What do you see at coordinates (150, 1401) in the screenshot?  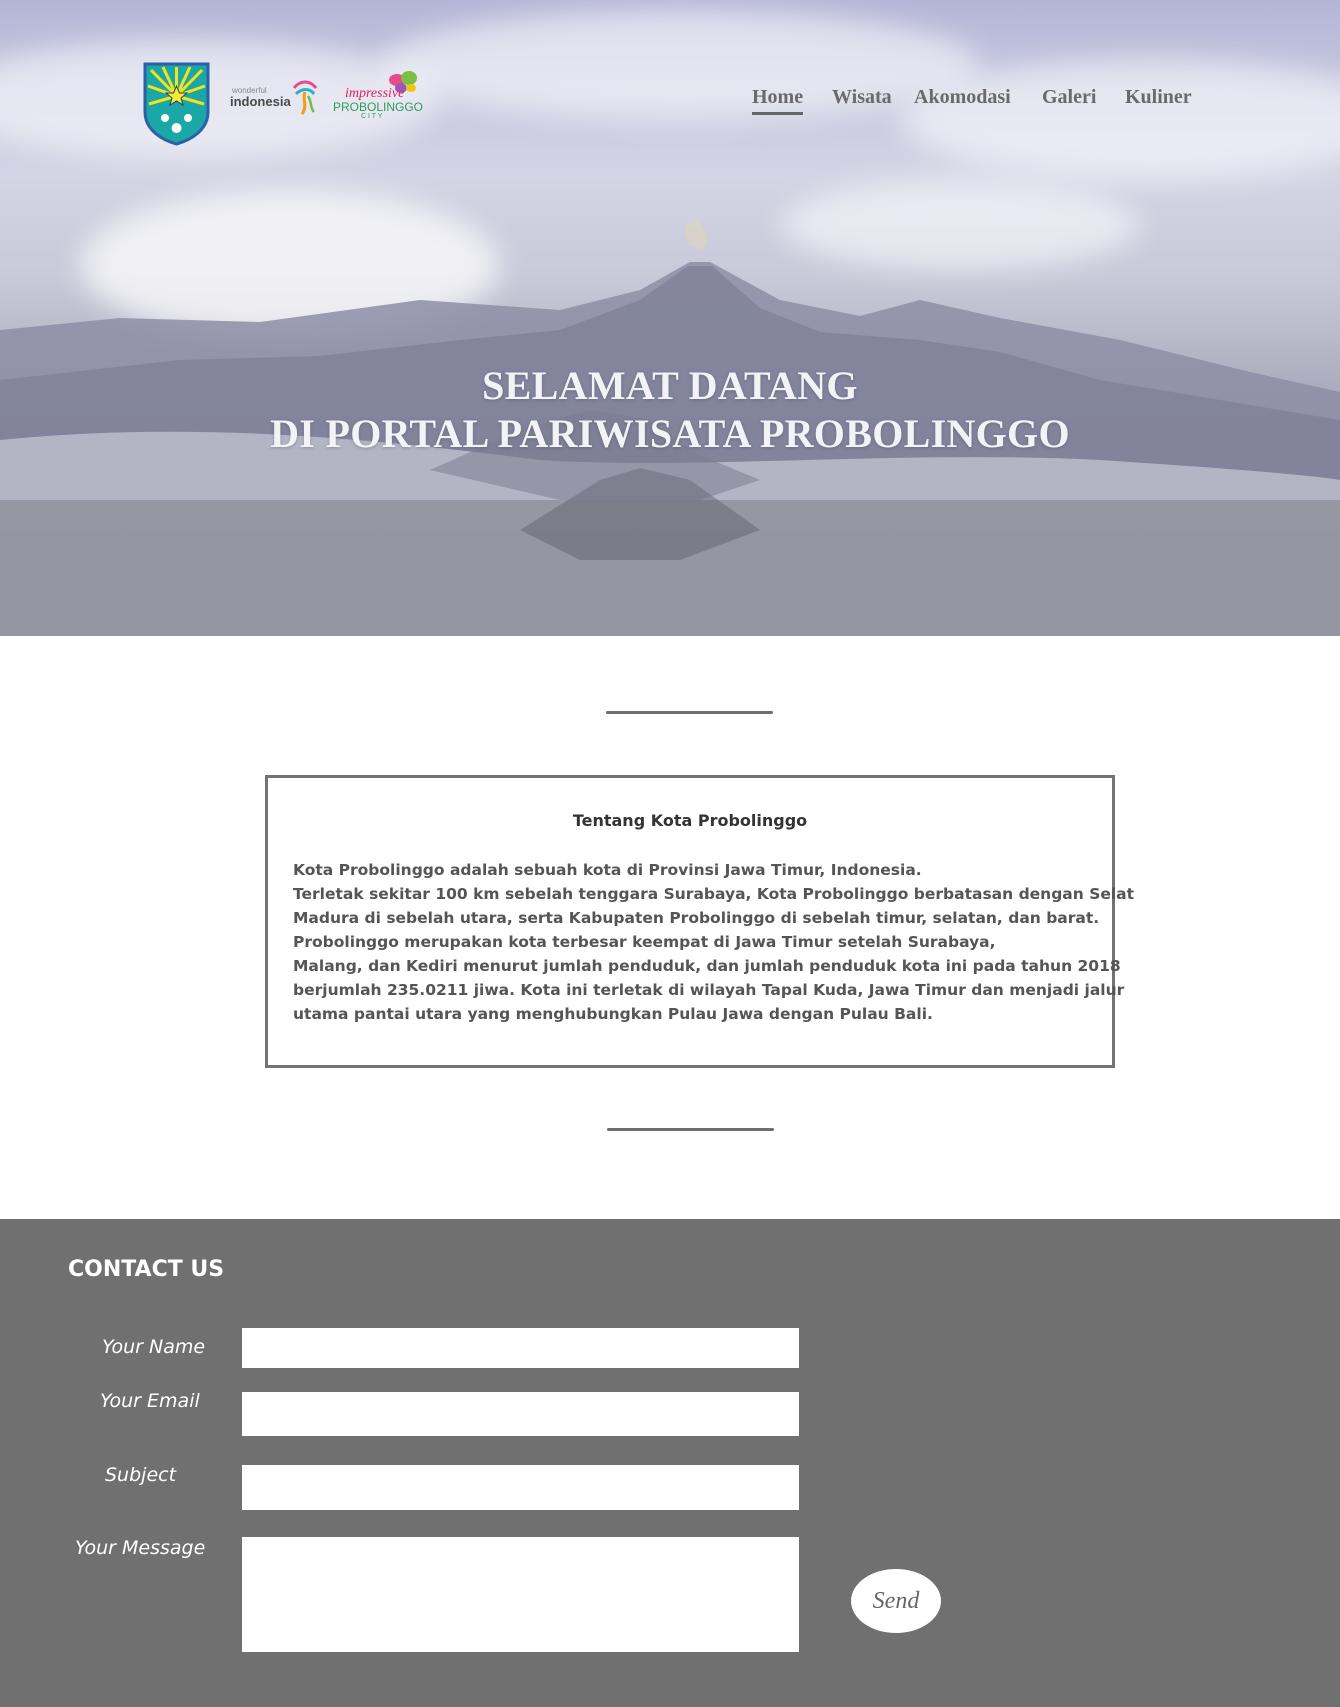 I see `email-label: Your Email` at bounding box center [150, 1401].